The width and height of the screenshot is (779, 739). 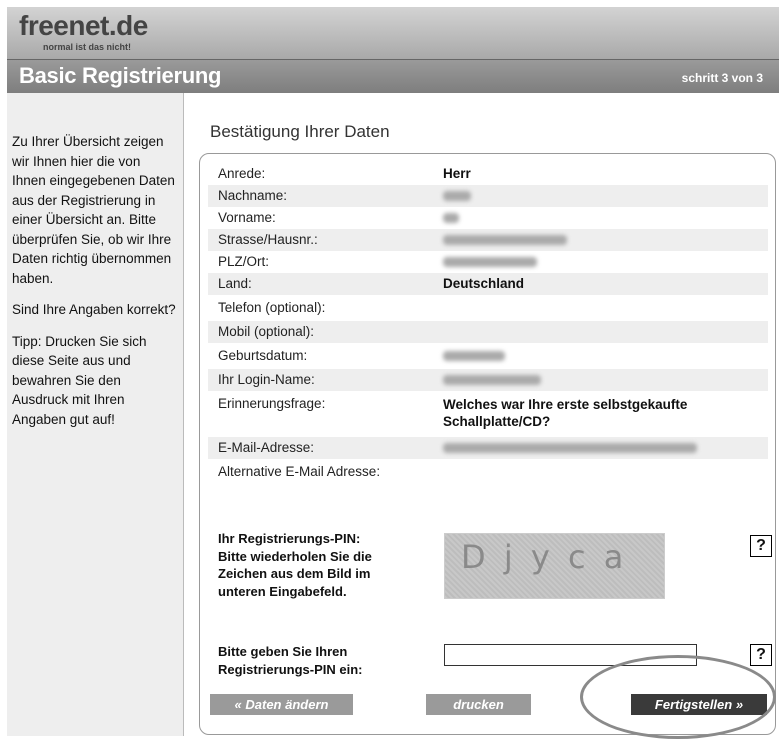 I want to click on field-label: Strasse/Hausnr.:, so click(x=268, y=239).